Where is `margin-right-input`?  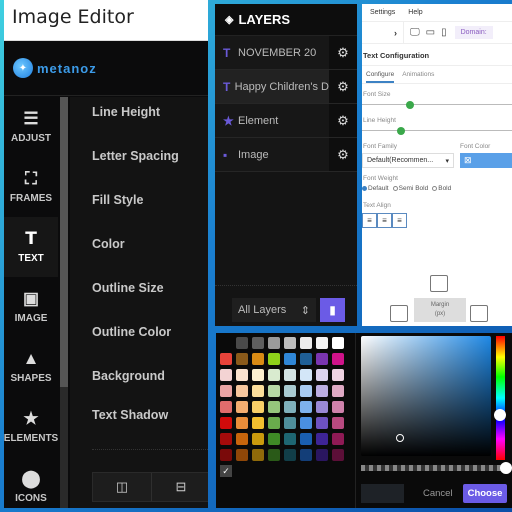 margin-right-input is located at coordinates (479, 313).